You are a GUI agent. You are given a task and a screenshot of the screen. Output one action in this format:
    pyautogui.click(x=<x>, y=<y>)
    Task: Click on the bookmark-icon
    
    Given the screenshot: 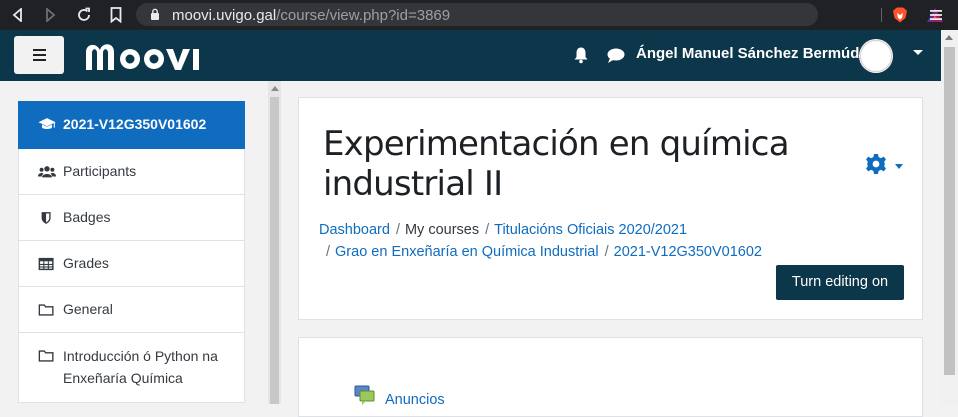 What is the action you would take?
    pyautogui.click(x=116, y=15)
    